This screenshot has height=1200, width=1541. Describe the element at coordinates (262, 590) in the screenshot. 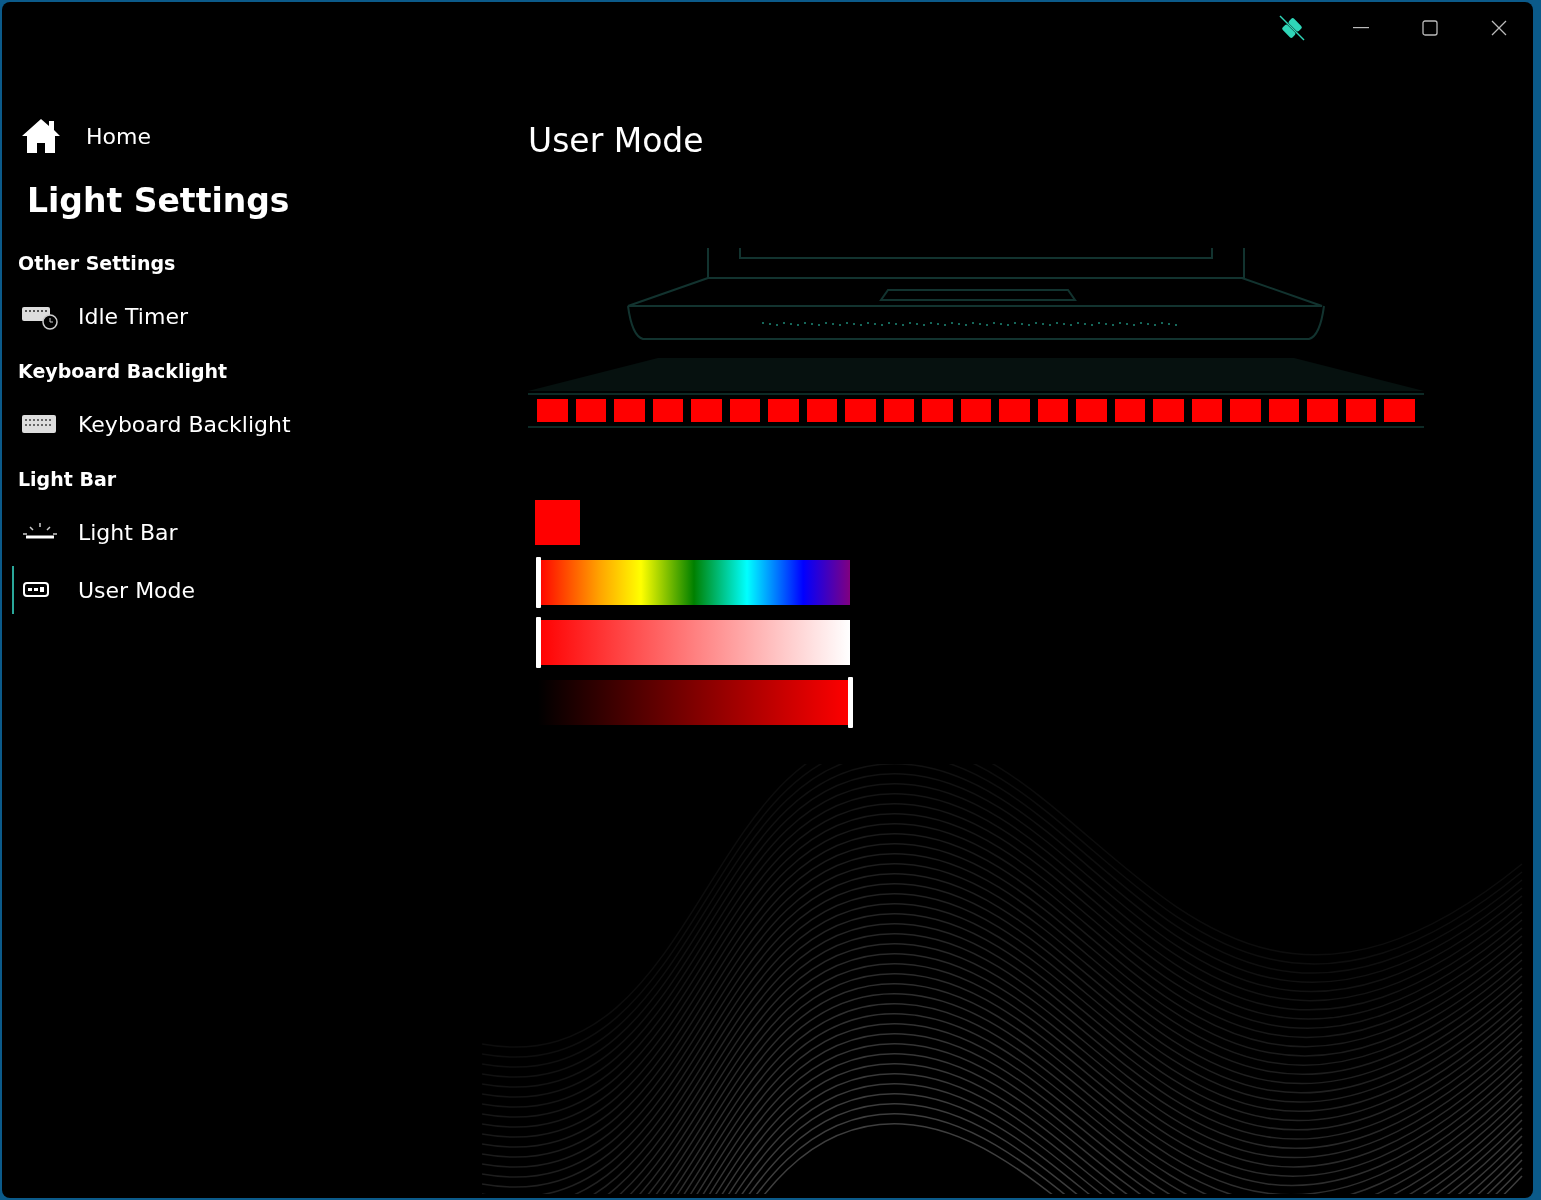

I see `nav-item: User Mode` at that location.